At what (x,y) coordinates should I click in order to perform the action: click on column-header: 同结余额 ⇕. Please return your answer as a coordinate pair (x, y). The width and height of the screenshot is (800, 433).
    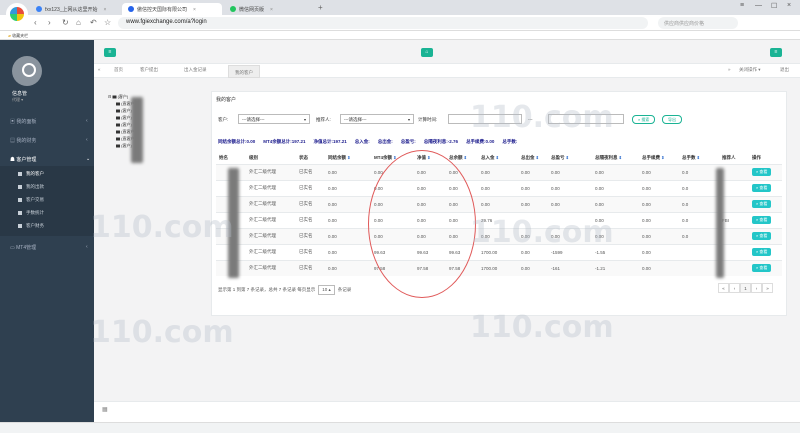
    Looking at the image, I should click on (348, 158).